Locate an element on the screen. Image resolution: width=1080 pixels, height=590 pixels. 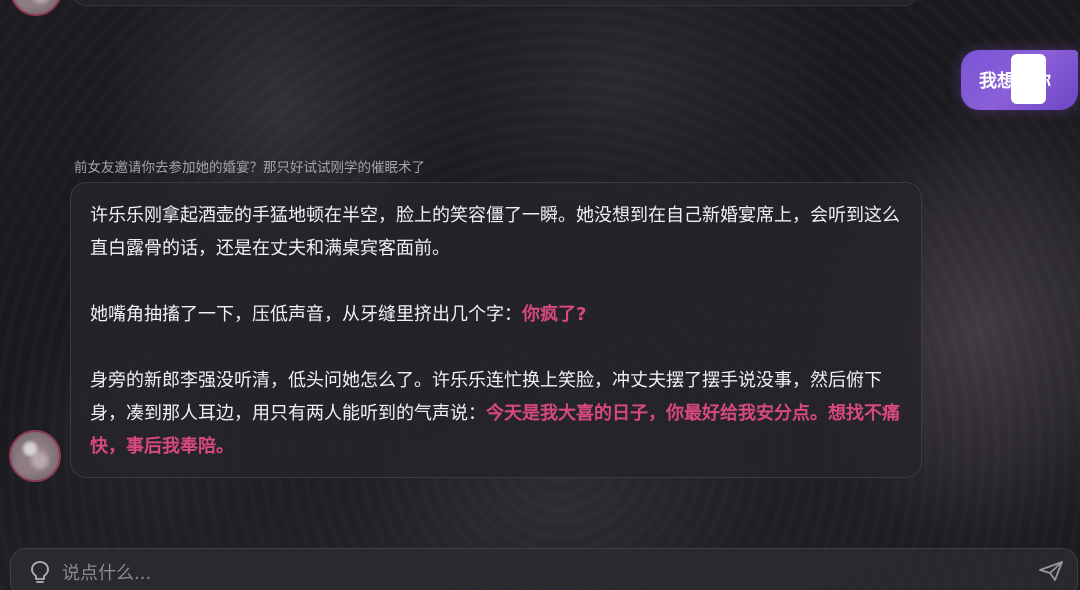
message-input is located at coordinates (512, 573).